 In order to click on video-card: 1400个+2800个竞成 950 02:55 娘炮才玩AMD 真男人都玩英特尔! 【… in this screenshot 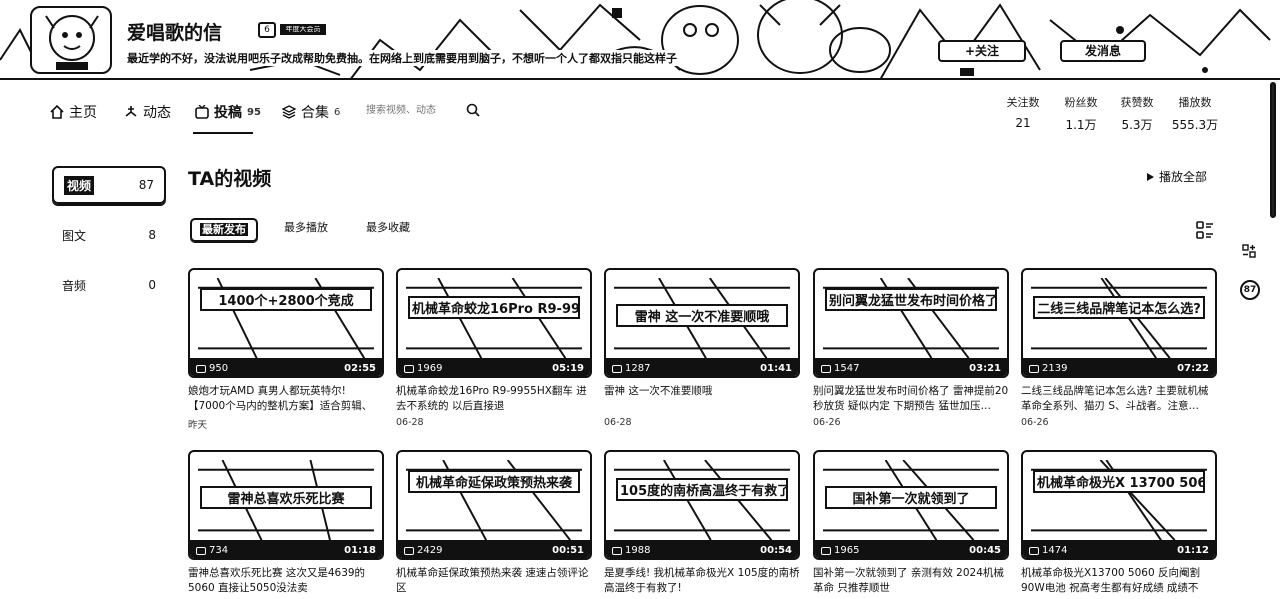, I will do `click(286, 349)`.